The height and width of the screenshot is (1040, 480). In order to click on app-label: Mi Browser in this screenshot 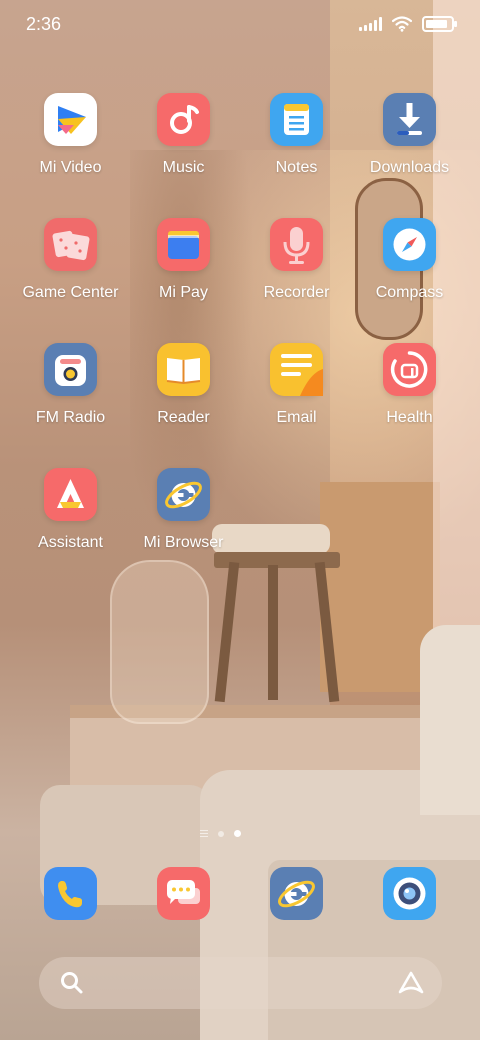, I will do `click(183, 542)`.